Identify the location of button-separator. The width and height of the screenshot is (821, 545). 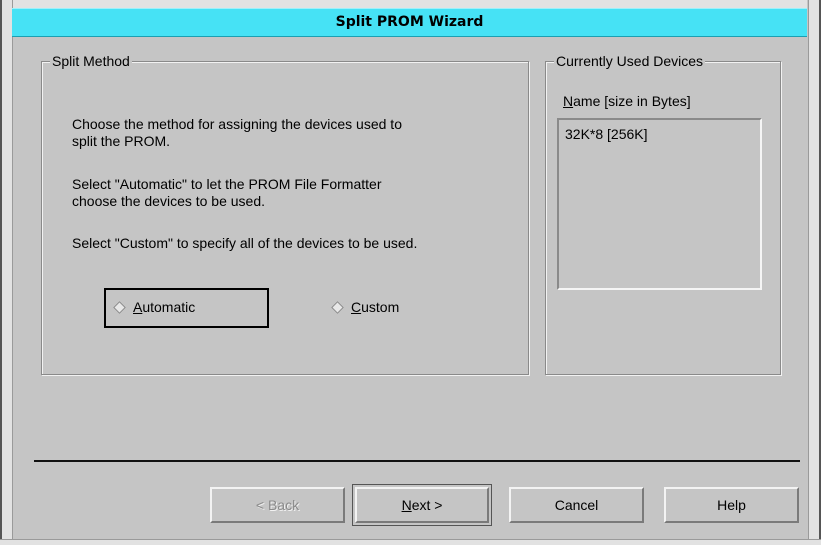
(417, 461).